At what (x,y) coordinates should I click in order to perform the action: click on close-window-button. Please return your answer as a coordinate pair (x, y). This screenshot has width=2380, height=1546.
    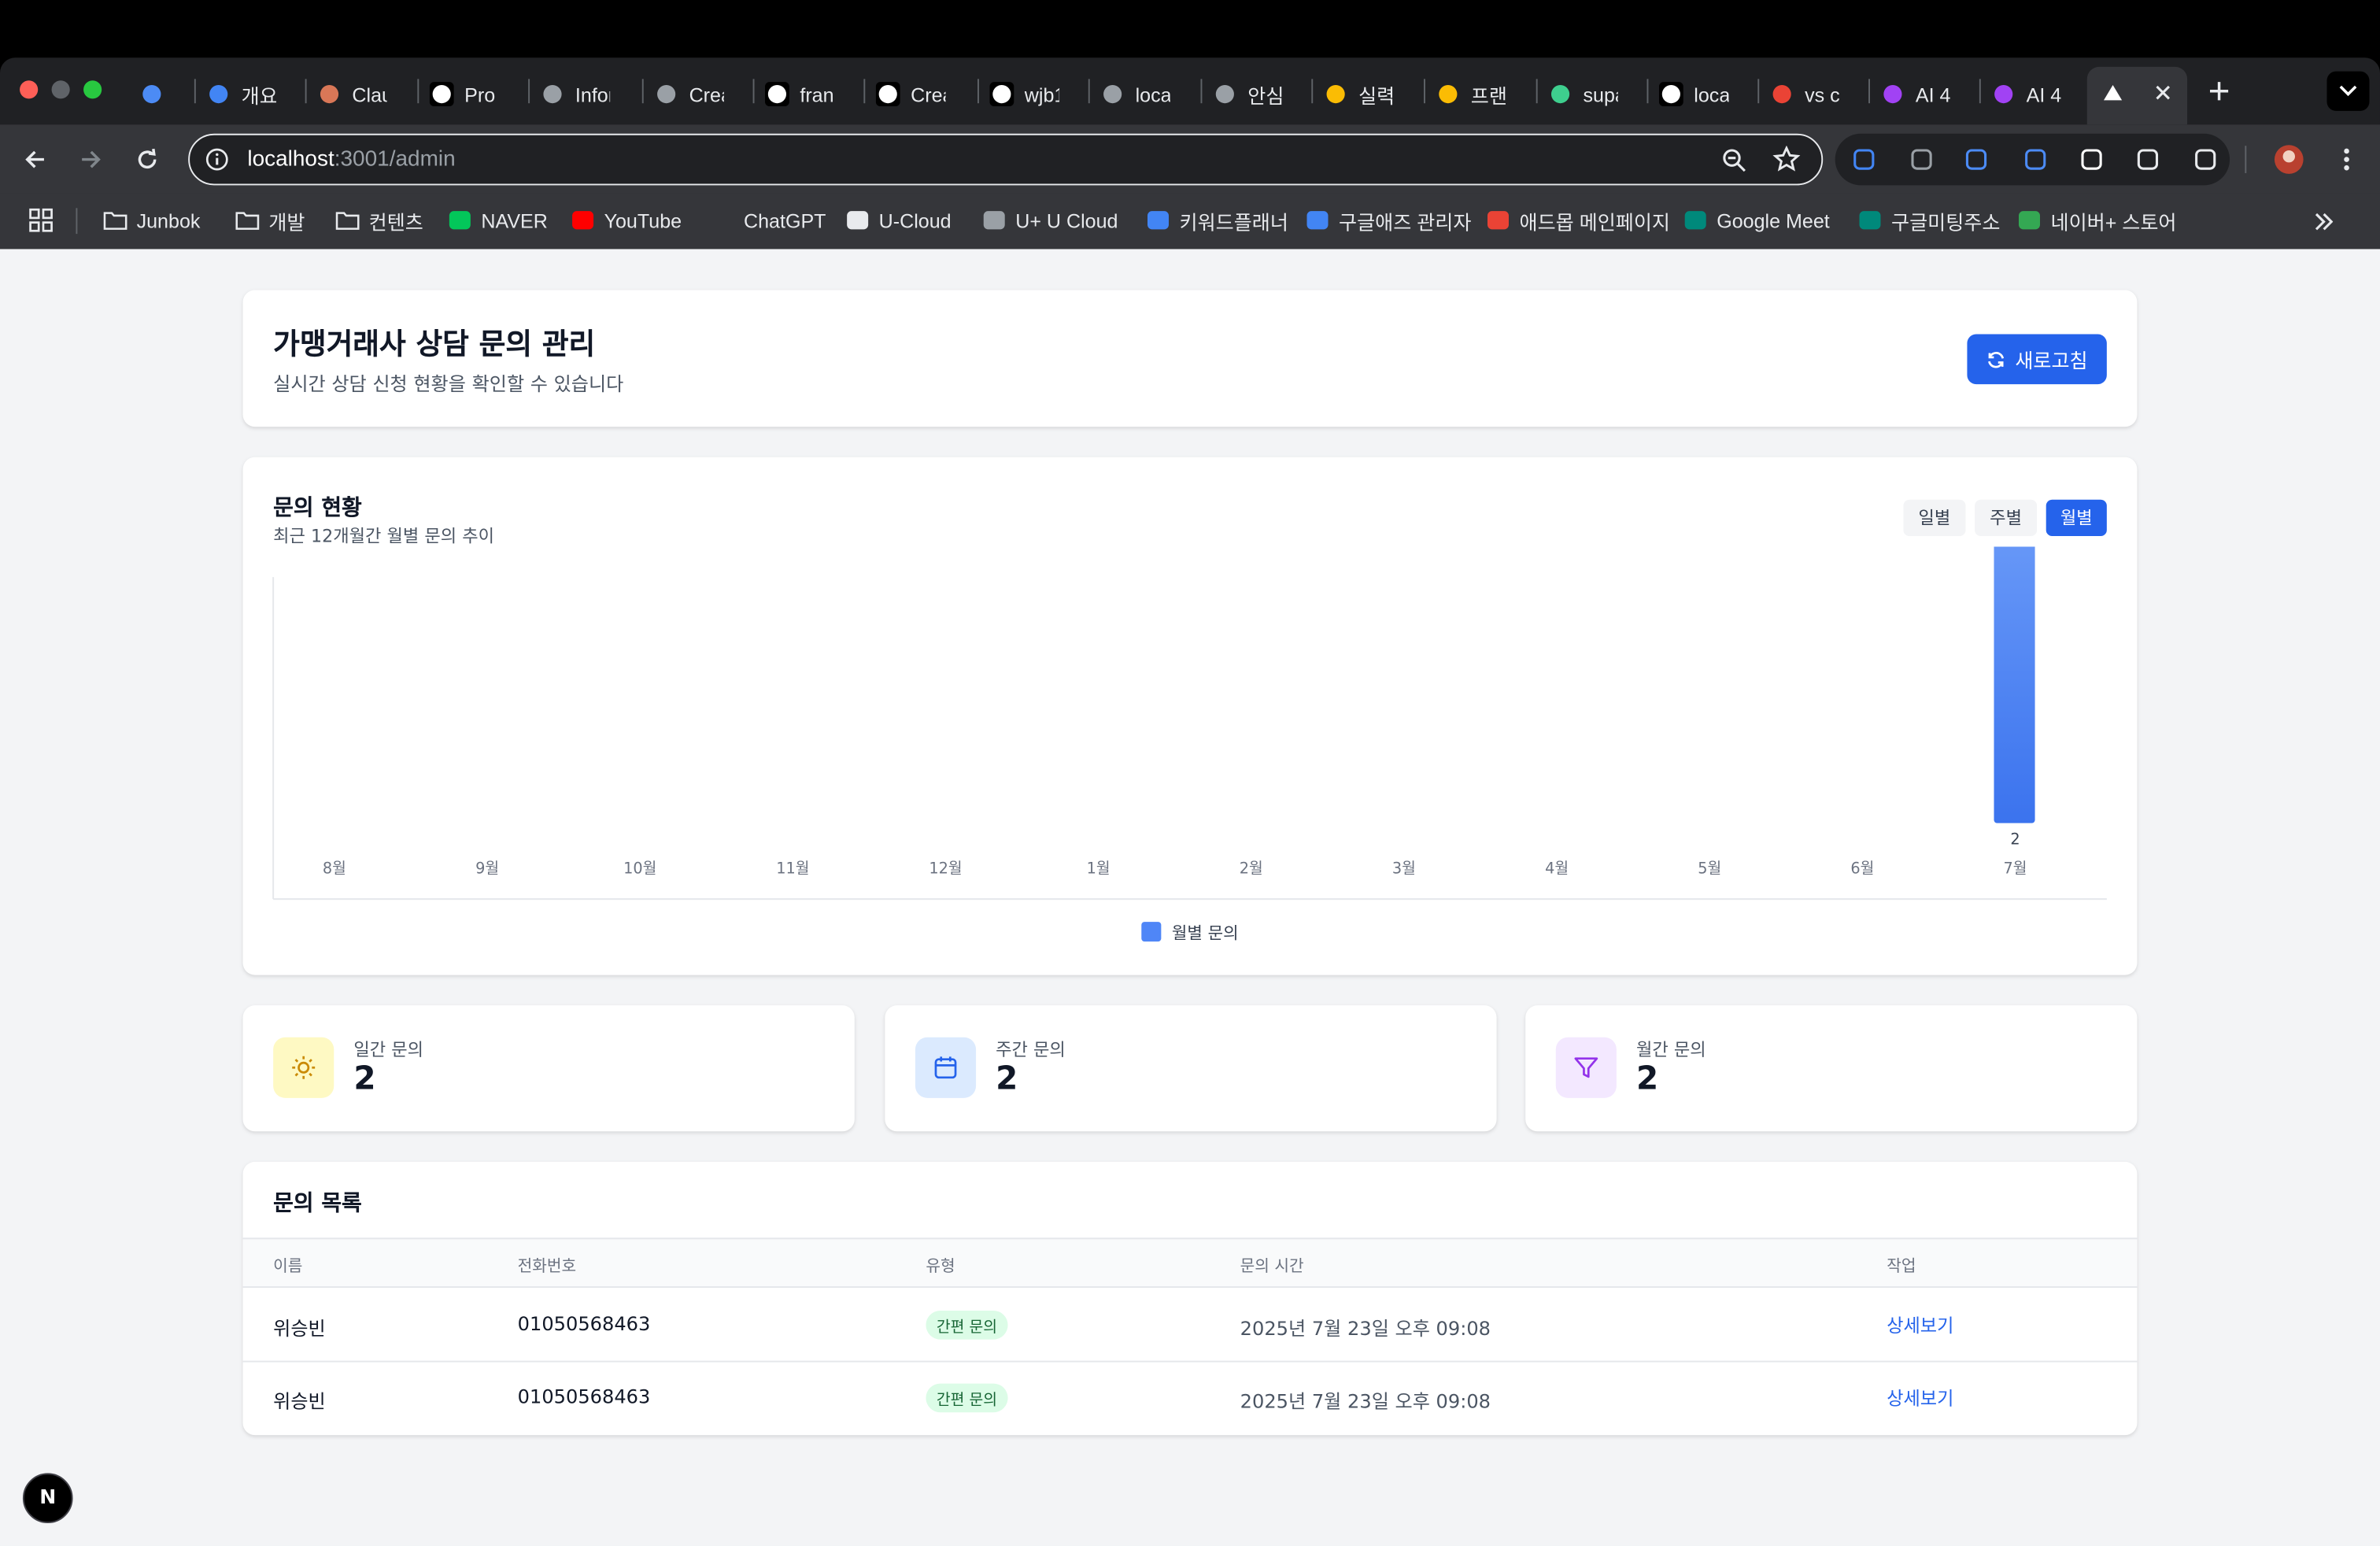
    Looking at the image, I should click on (29, 89).